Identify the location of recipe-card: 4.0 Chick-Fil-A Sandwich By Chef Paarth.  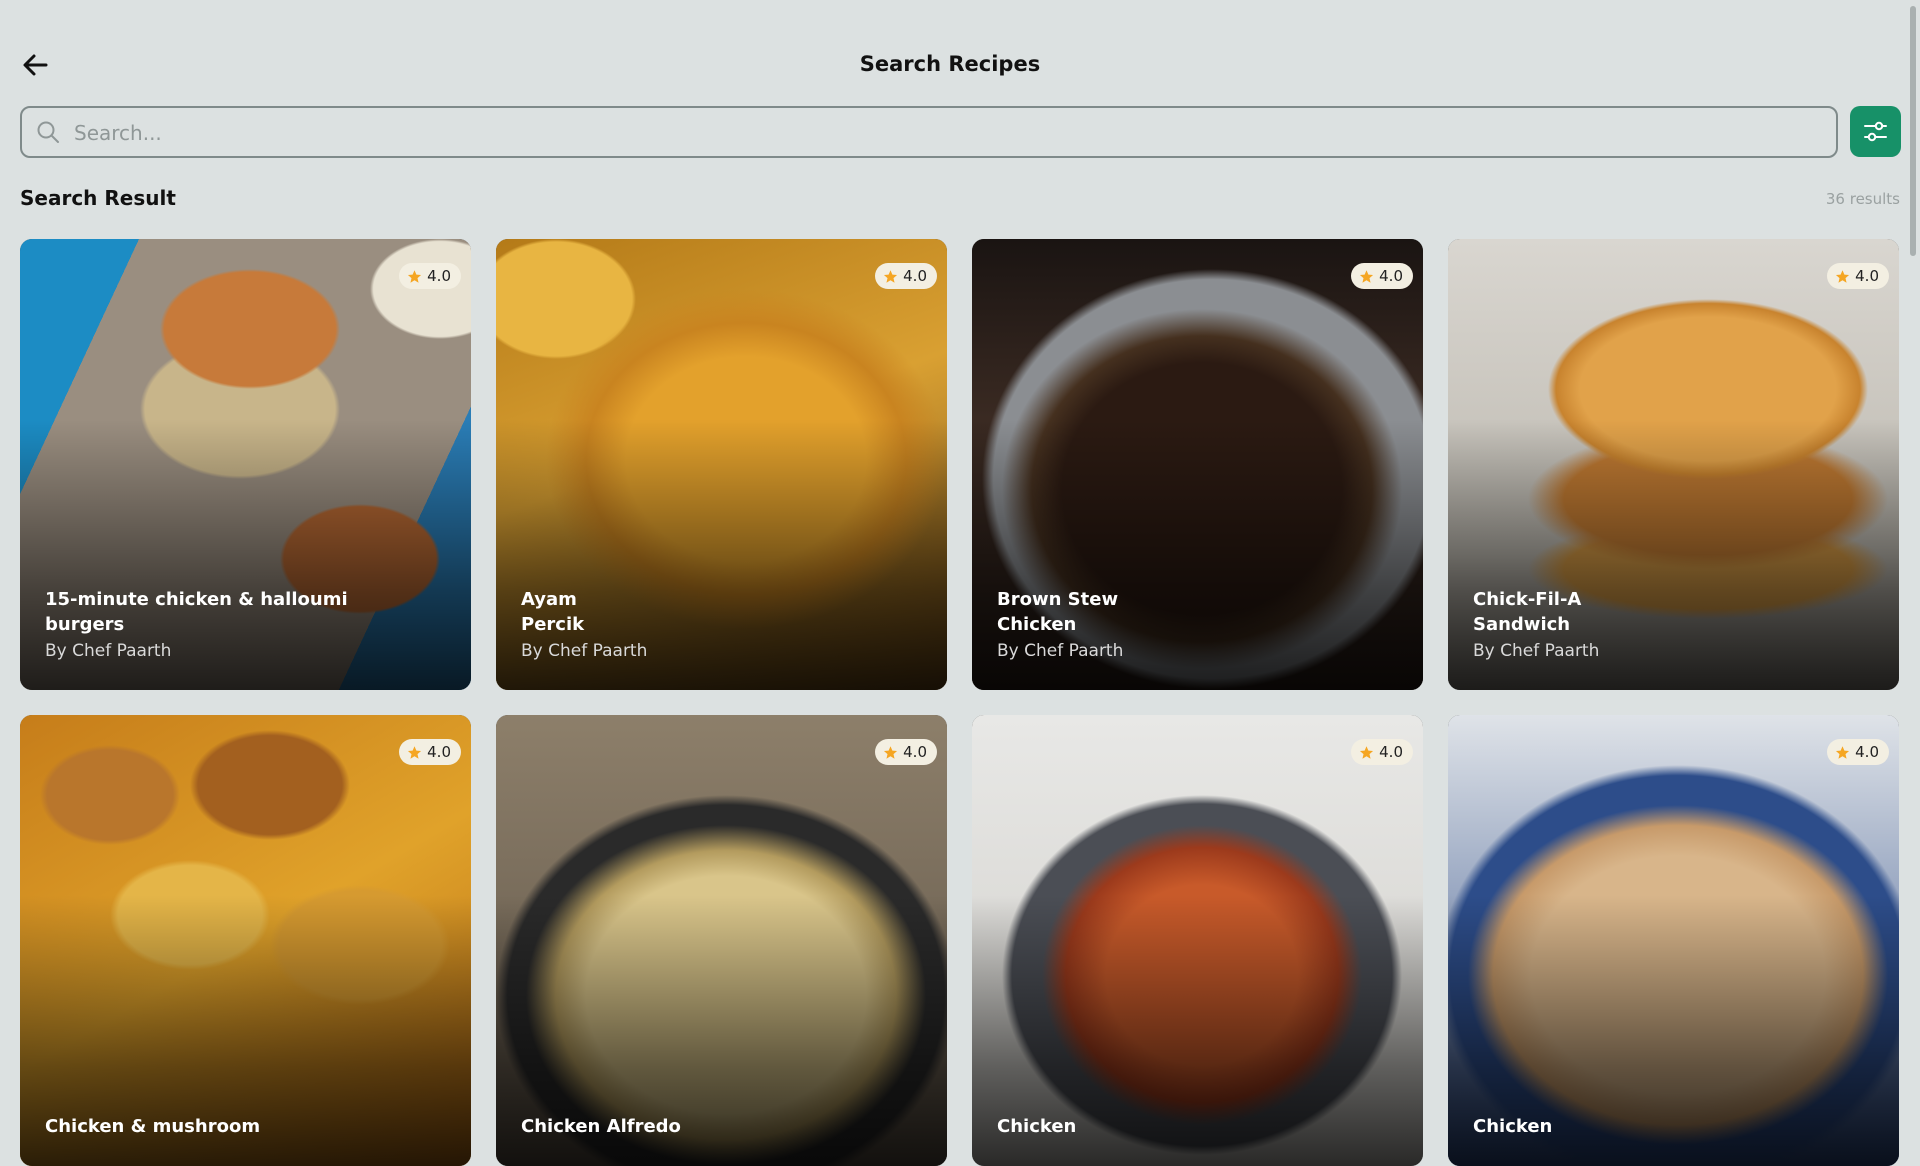
(1673, 464).